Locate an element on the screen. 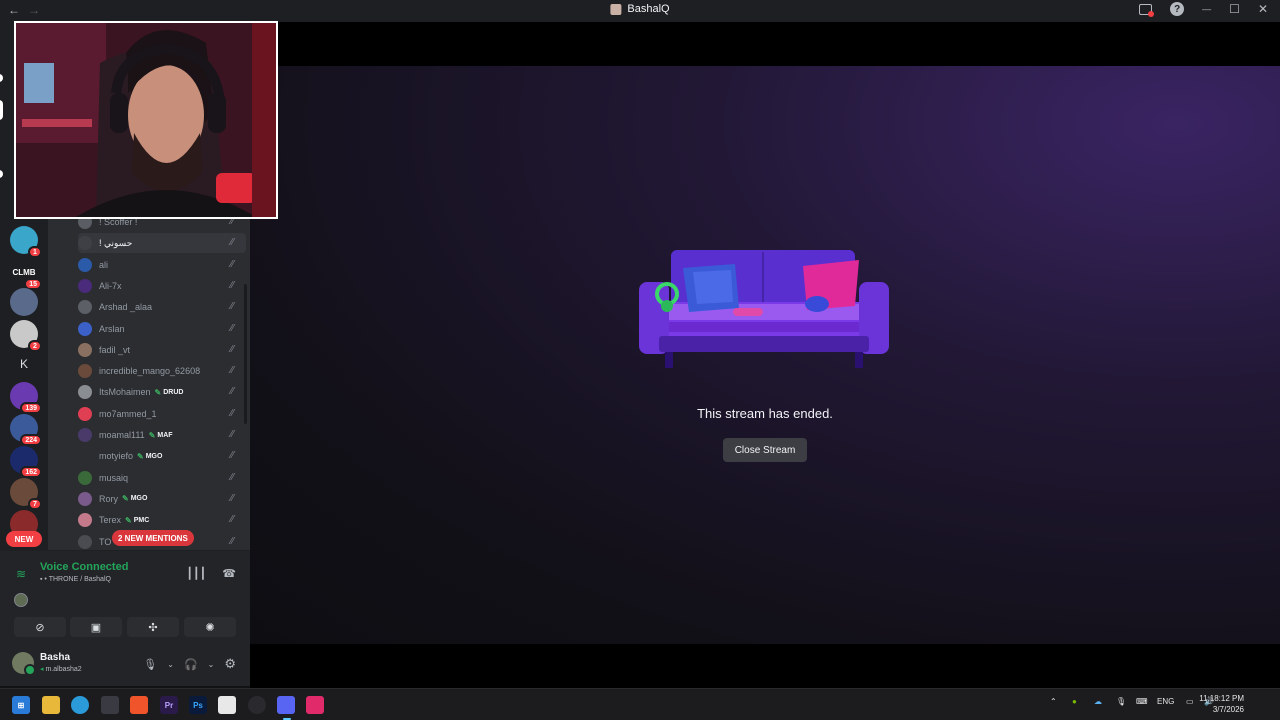 Image resolution: width=1280 pixels, height=720 pixels. voice-status: Voice Connected is located at coordinates (84, 567).